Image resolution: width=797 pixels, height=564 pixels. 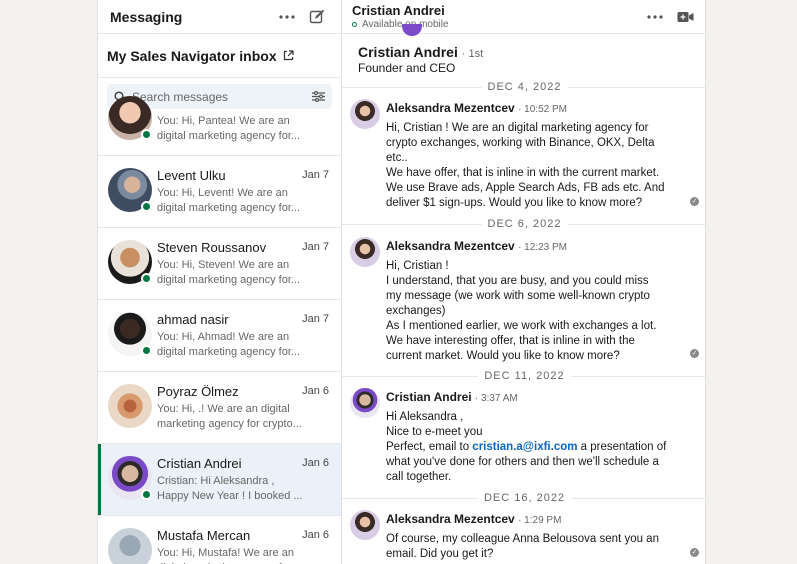 What do you see at coordinates (496, 398) in the screenshot?
I see `message-time: · 3:37 AM` at bounding box center [496, 398].